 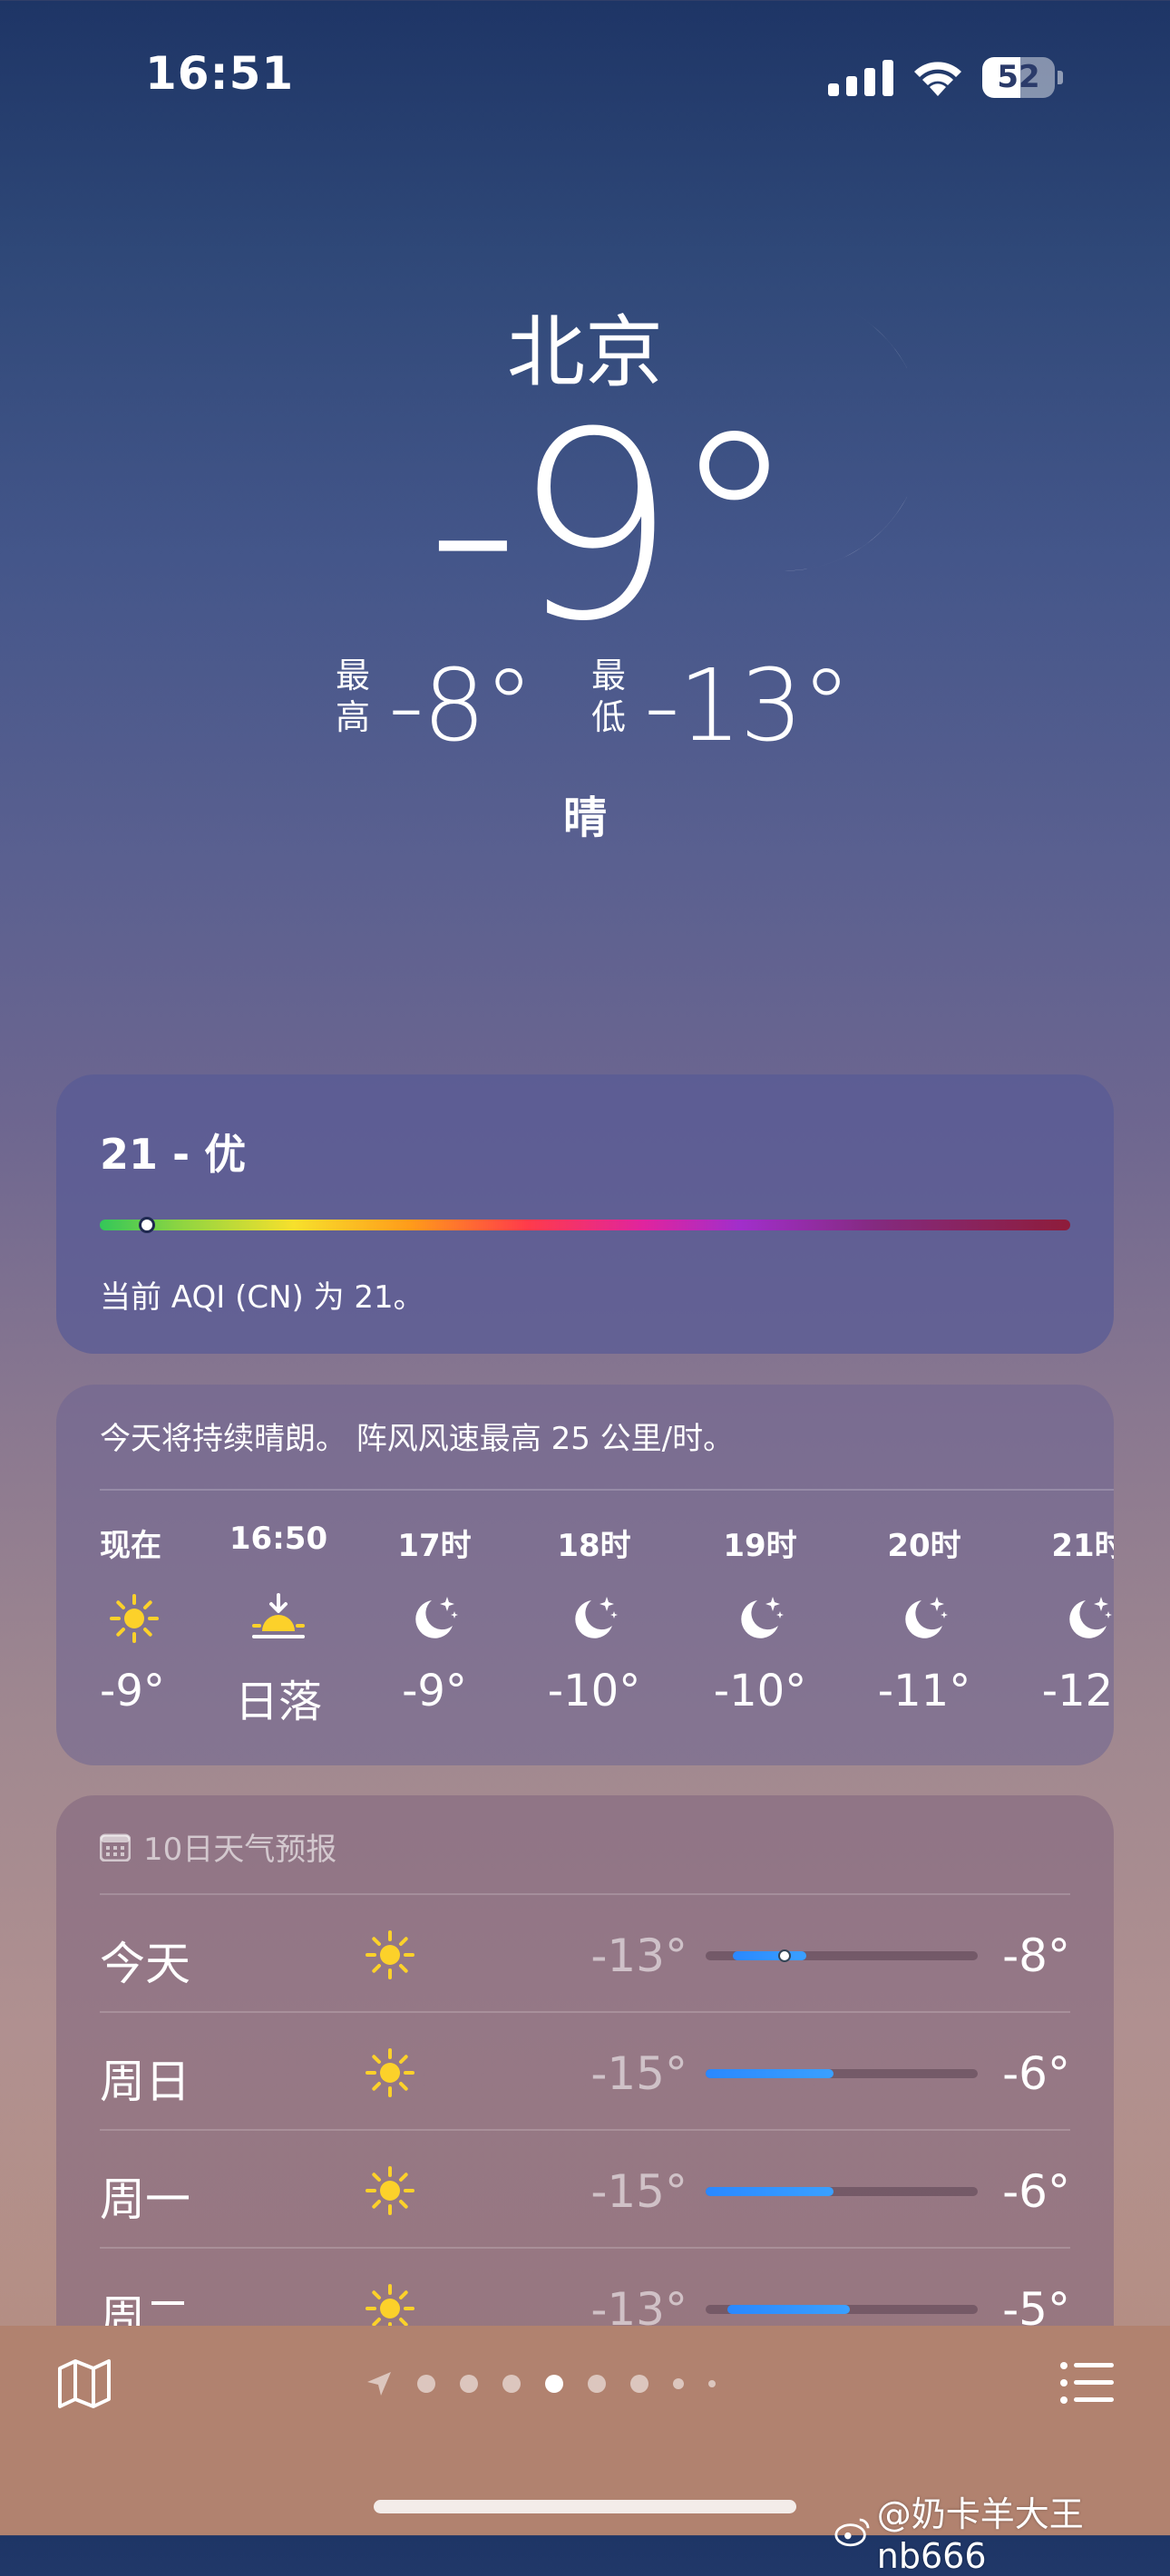 What do you see at coordinates (860, 78) in the screenshot?
I see `cellular-signal-icon` at bounding box center [860, 78].